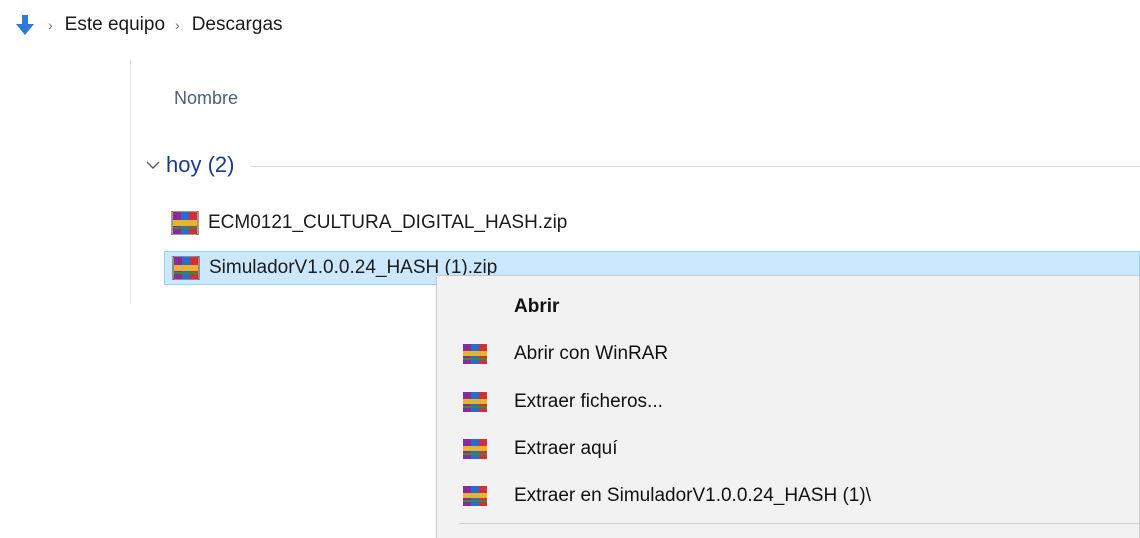 Image resolution: width=1140 pixels, height=538 pixels. Describe the element at coordinates (692, 495) in the screenshot. I see `menu-item-label: Extraer en SimuladorV1.0.0.24_HASH (1)\` at that location.